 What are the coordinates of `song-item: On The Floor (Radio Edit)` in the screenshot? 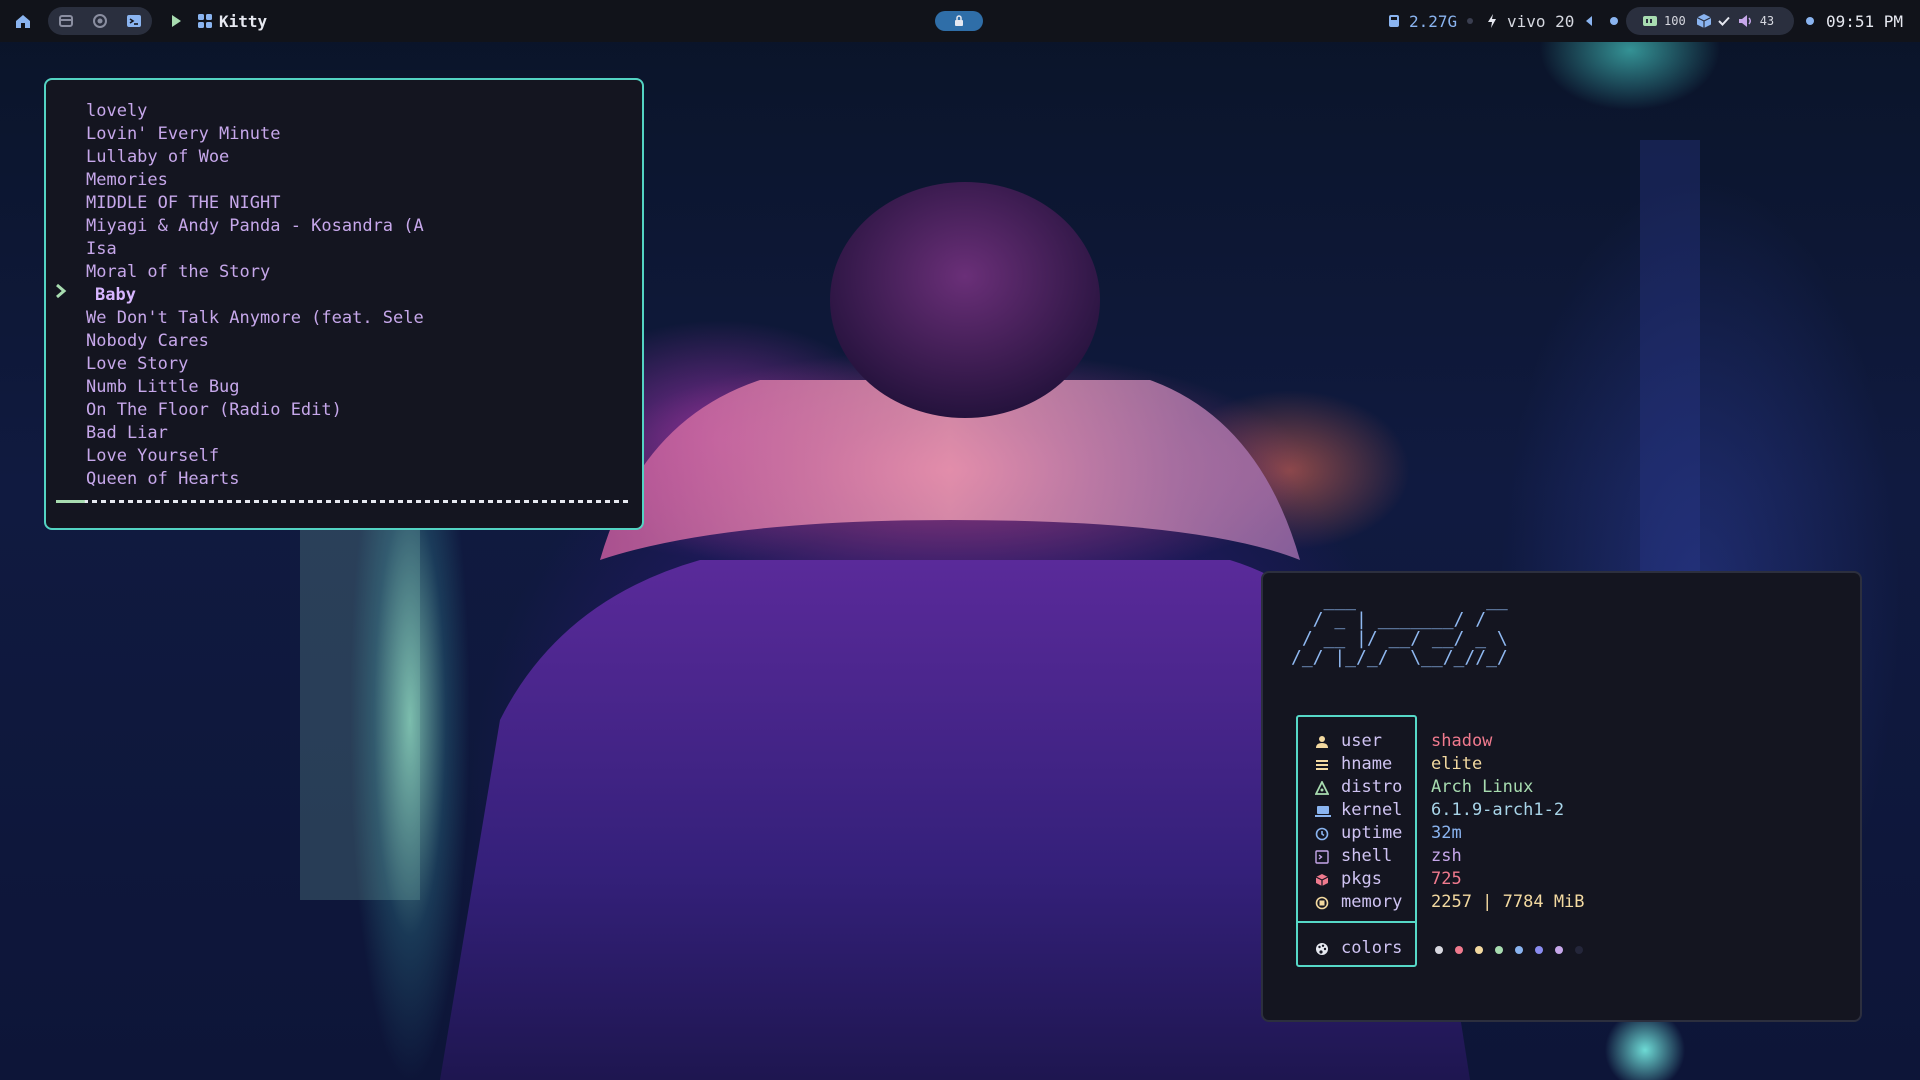 It's located at (214, 410).